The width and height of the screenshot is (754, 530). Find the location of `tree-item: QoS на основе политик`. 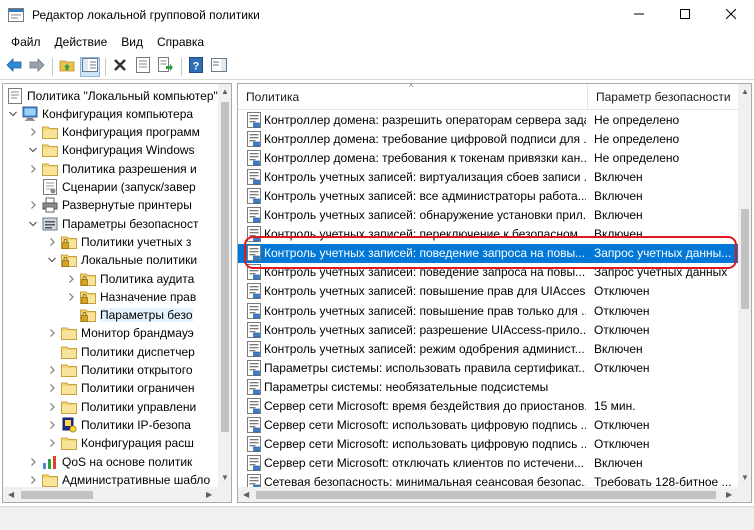

tree-item: QoS на основе политик is located at coordinates (109, 461).